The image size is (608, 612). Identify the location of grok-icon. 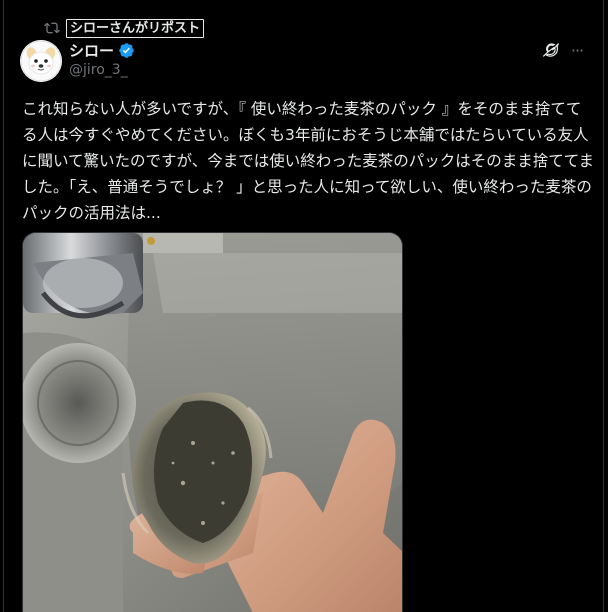
(550, 50).